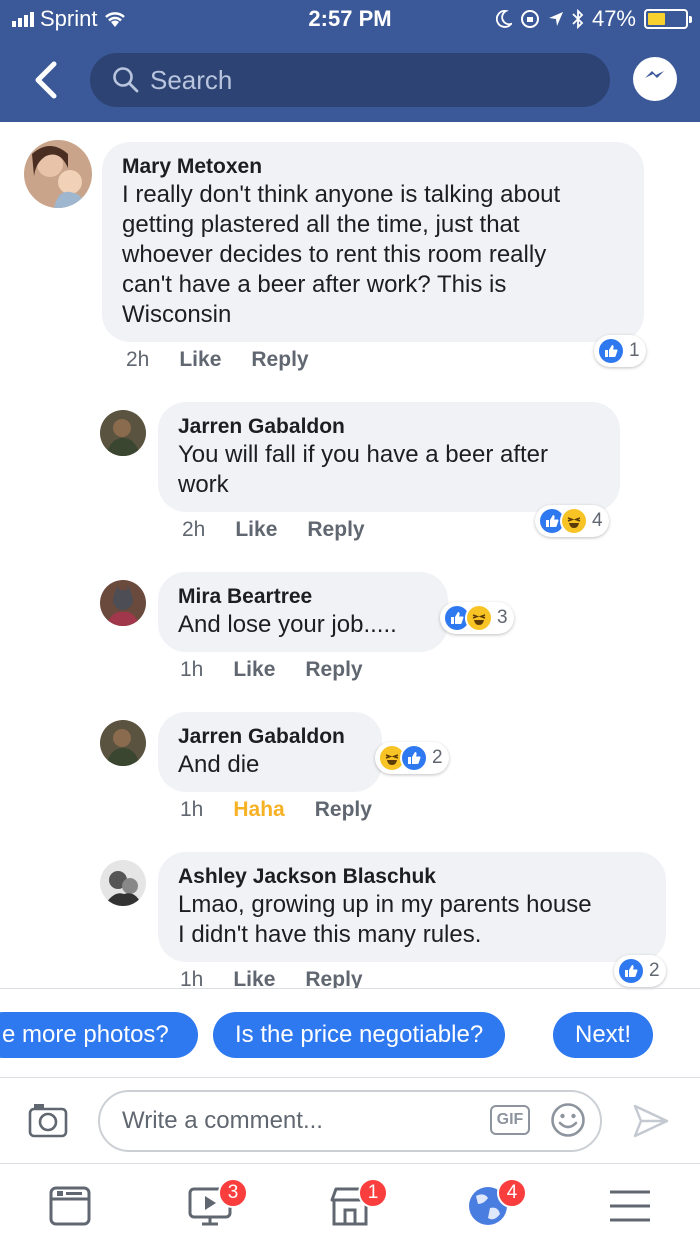 The image size is (700, 1247). I want to click on reaction-summary: 1, so click(620, 351).